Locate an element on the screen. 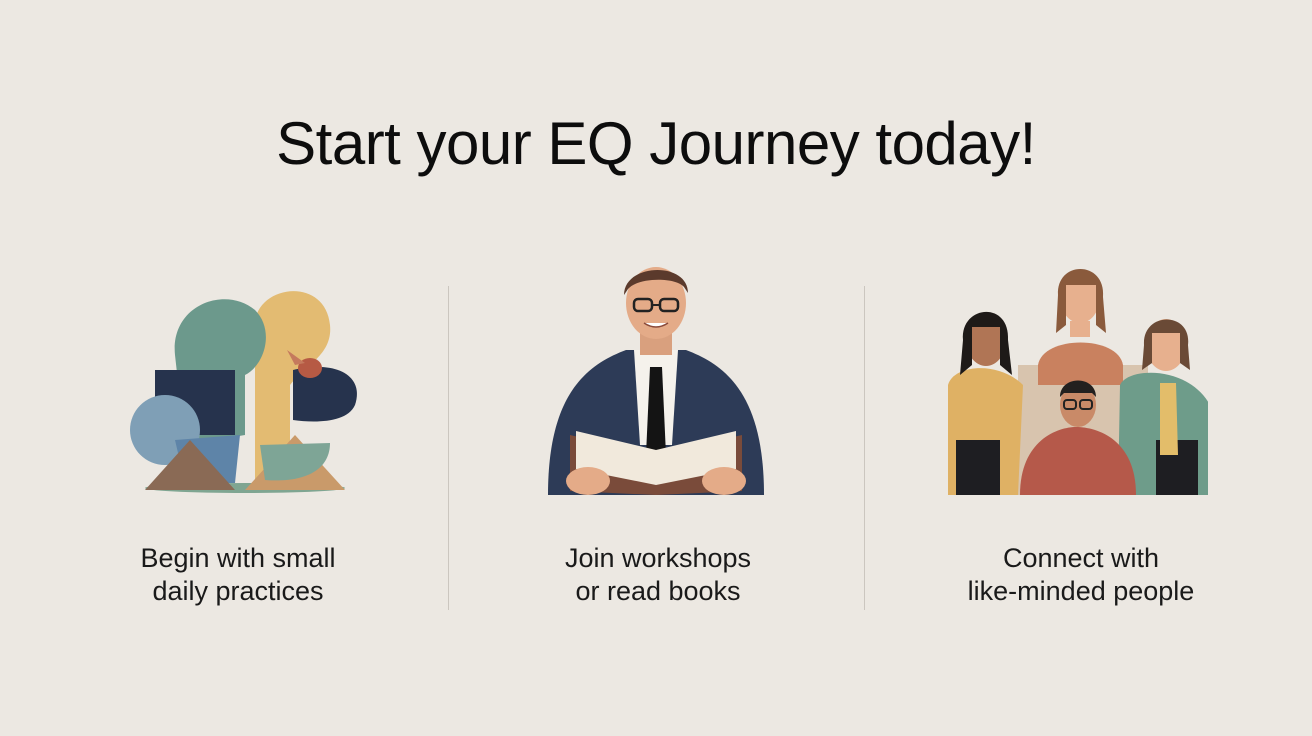 The width and height of the screenshot is (1312, 736). caption-line: or read books is located at coordinates (658, 591).